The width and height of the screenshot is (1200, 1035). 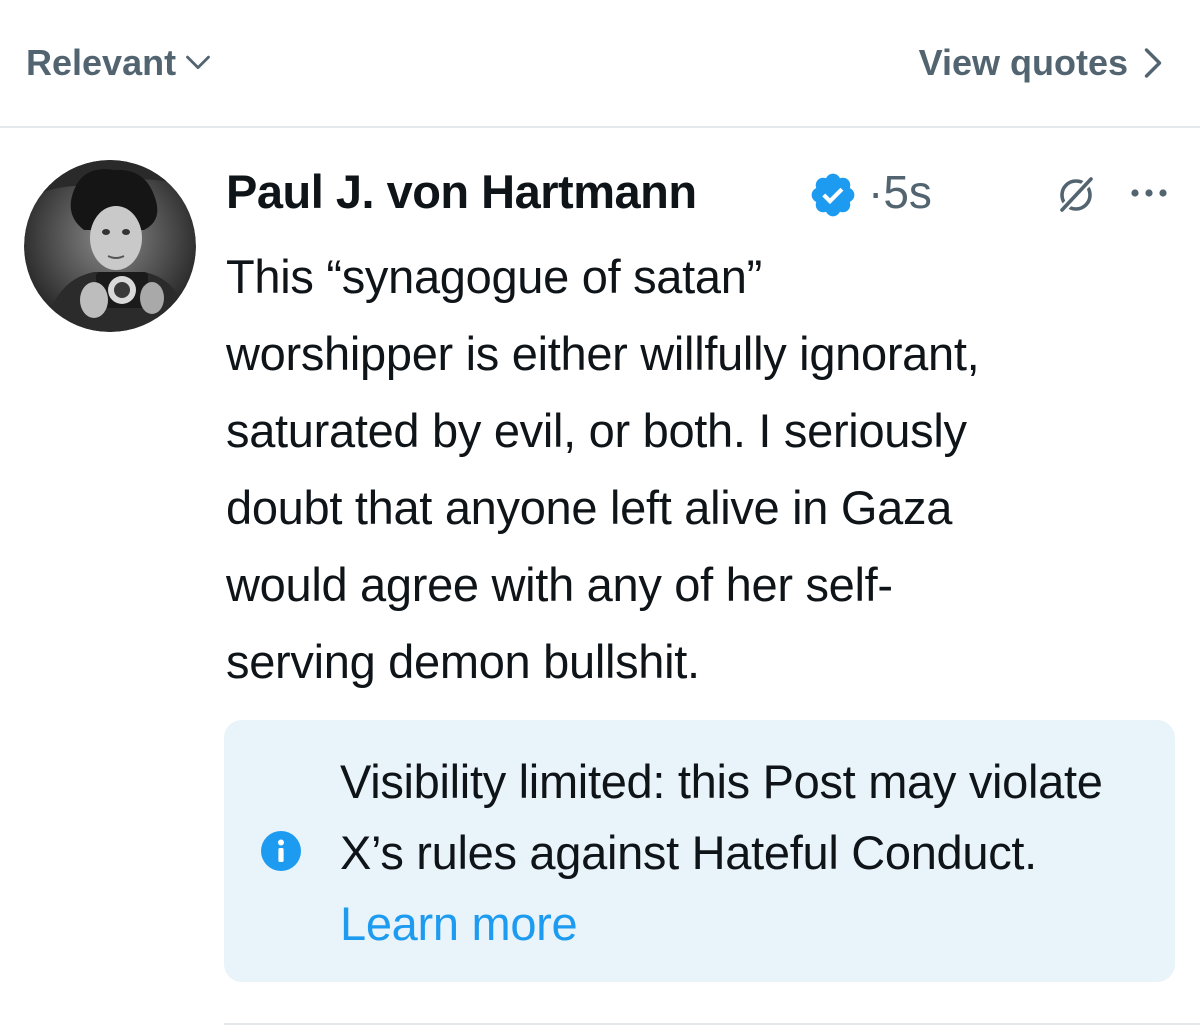 I want to click on grok-icon, so click(x=1076, y=194).